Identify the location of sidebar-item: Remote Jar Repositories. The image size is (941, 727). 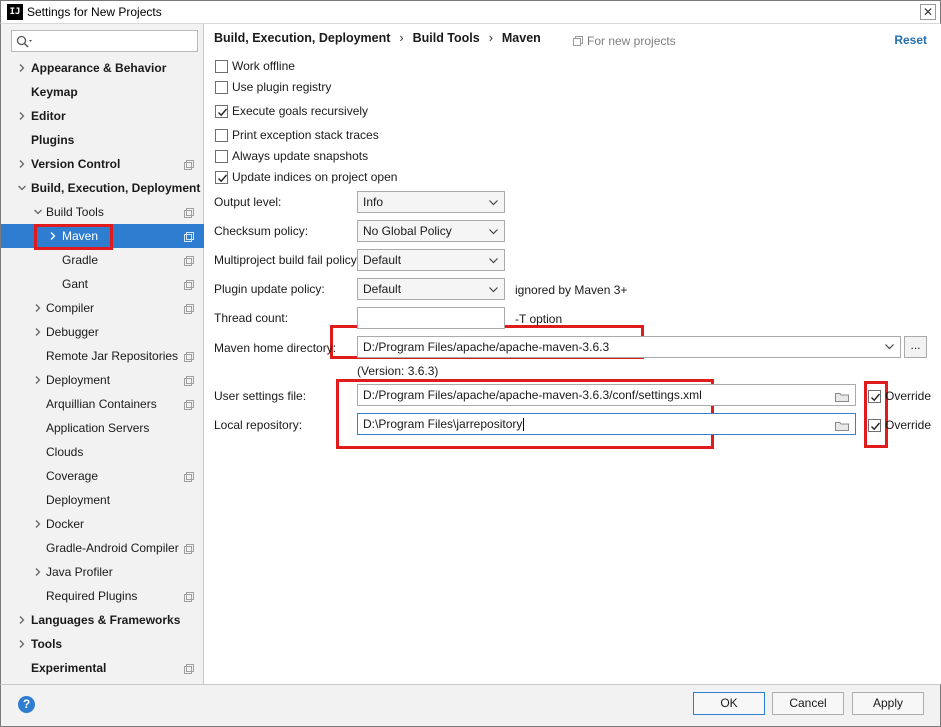
(102, 356).